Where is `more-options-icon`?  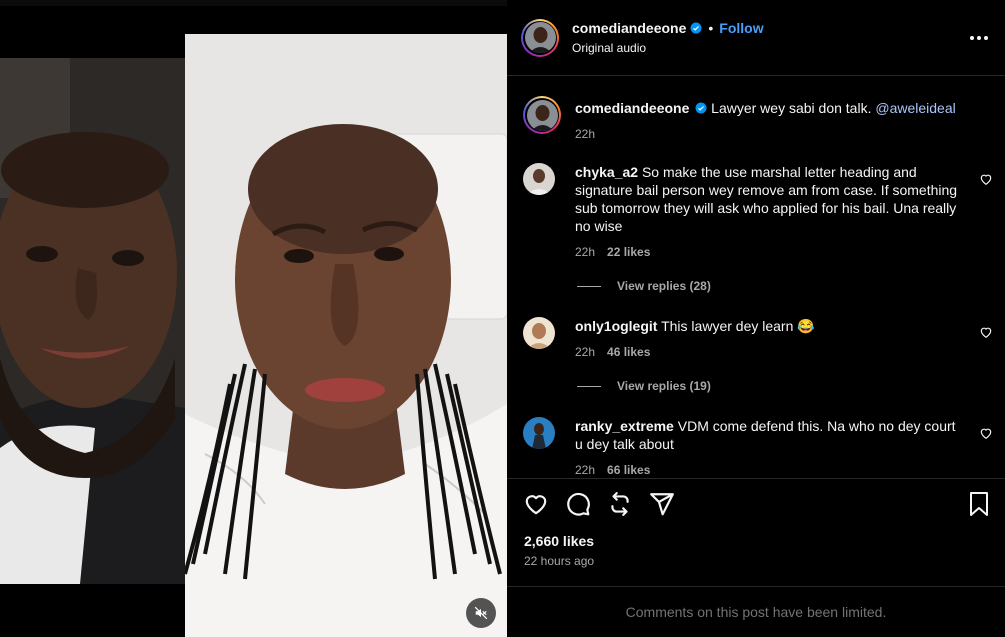 more-options-icon is located at coordinates (979, 38).